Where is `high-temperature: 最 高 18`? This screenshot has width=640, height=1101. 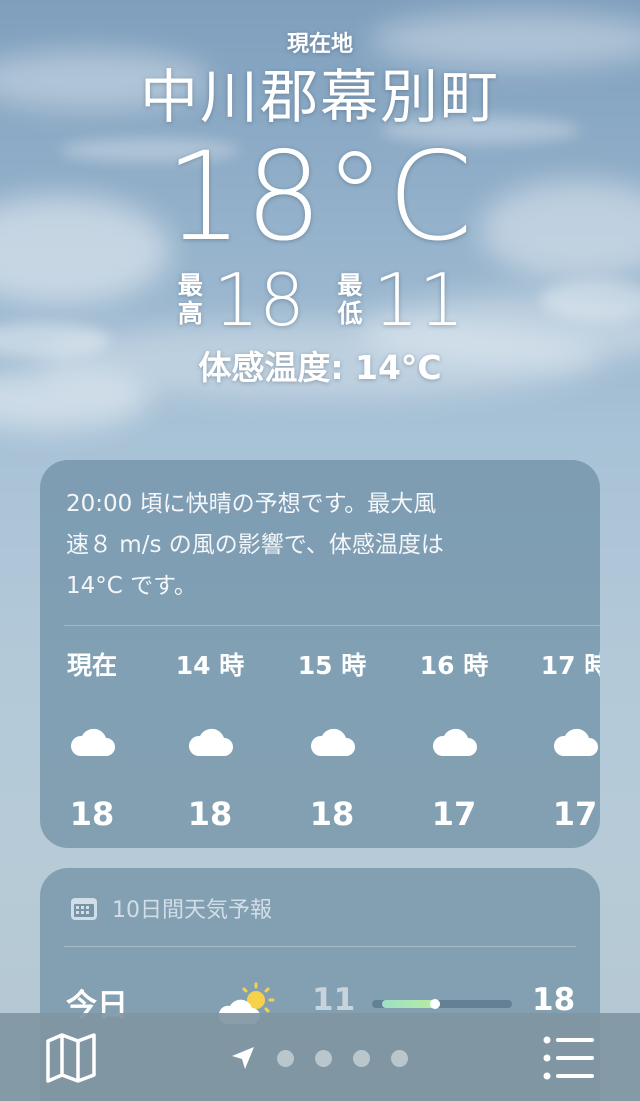 high-temperature: 最 高 18 is located at coordinates (240, 300).